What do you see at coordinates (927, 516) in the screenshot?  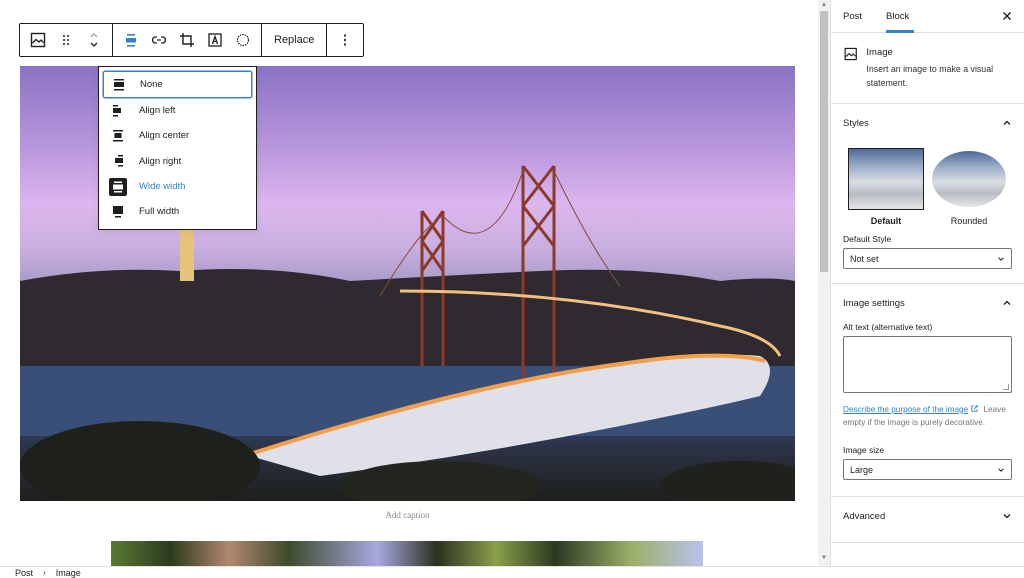 I see `advanced-panel-toggle: Advanced` at bounding box center [927, 516].